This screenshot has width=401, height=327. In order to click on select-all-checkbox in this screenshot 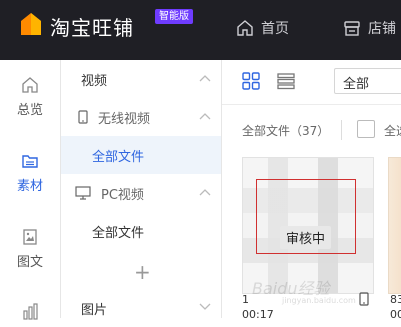, I will do `click(366, 129)`.